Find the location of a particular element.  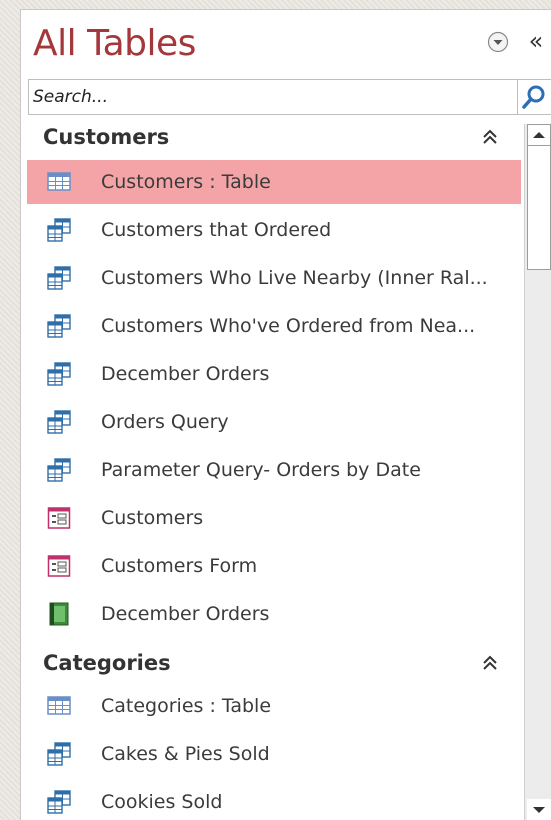

list-item-label: Orders Query is located at coordinates (165, 422).